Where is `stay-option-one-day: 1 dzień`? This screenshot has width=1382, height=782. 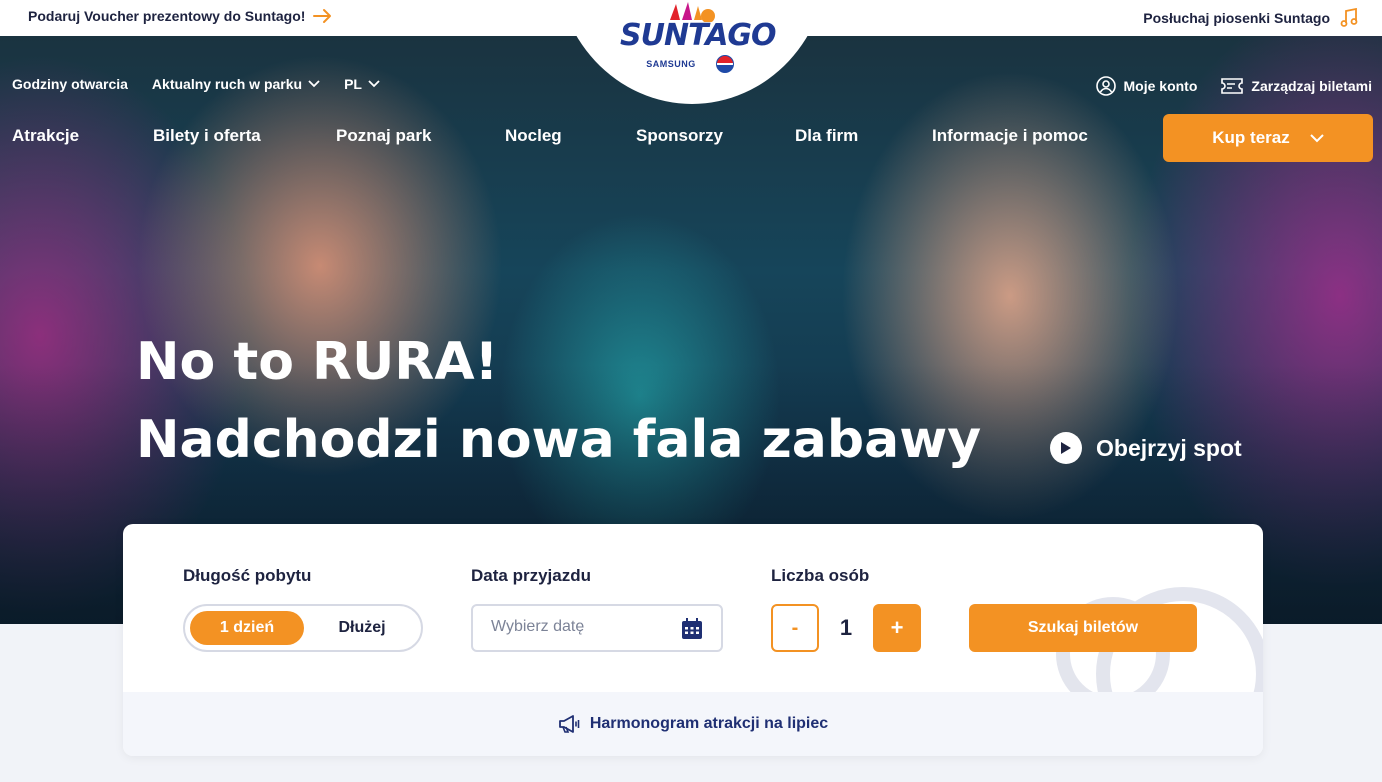 stay-option-one-day: 1 dzień is located at coordinates (247, 628).